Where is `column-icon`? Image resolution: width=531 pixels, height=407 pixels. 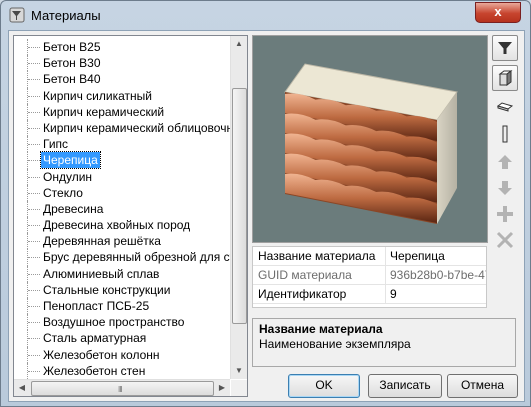 column-icon is located at coordinates (505, 134).